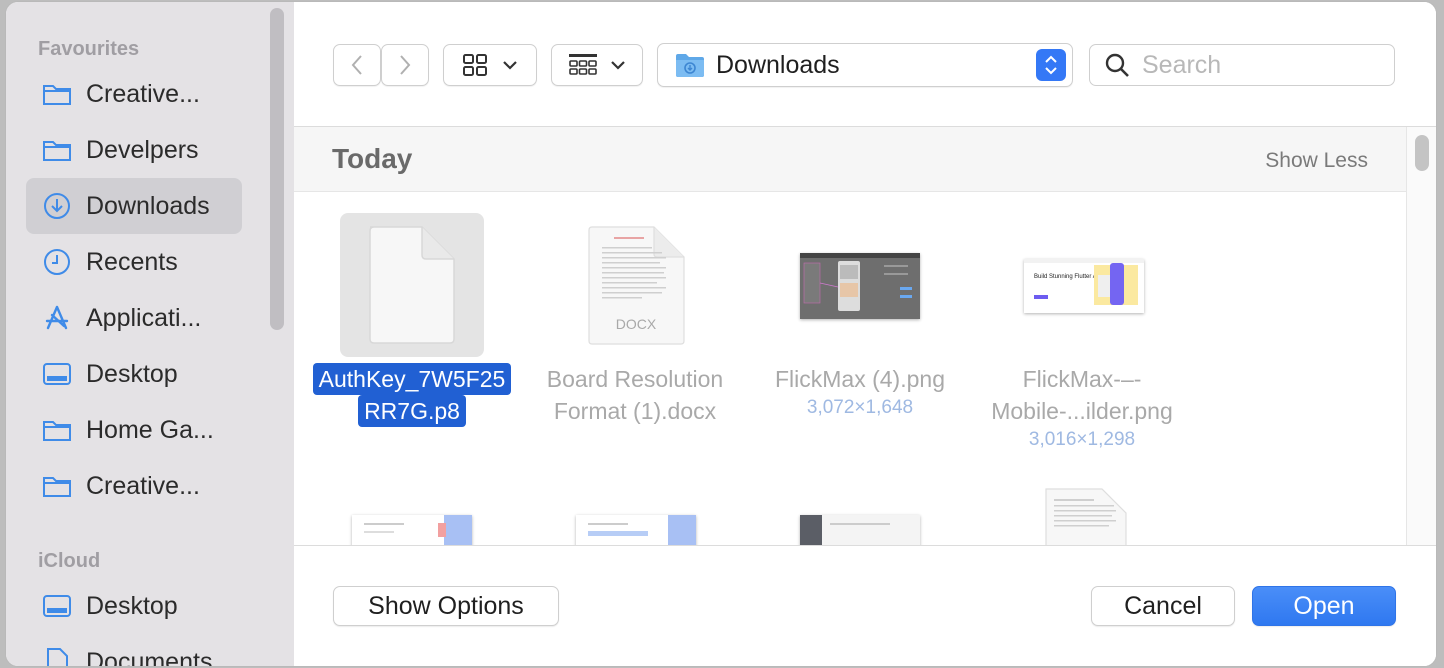 This screenshot has width=1444, height=668. I want to click on file-dimensions: 3,072×1,648, so click(860, 407).